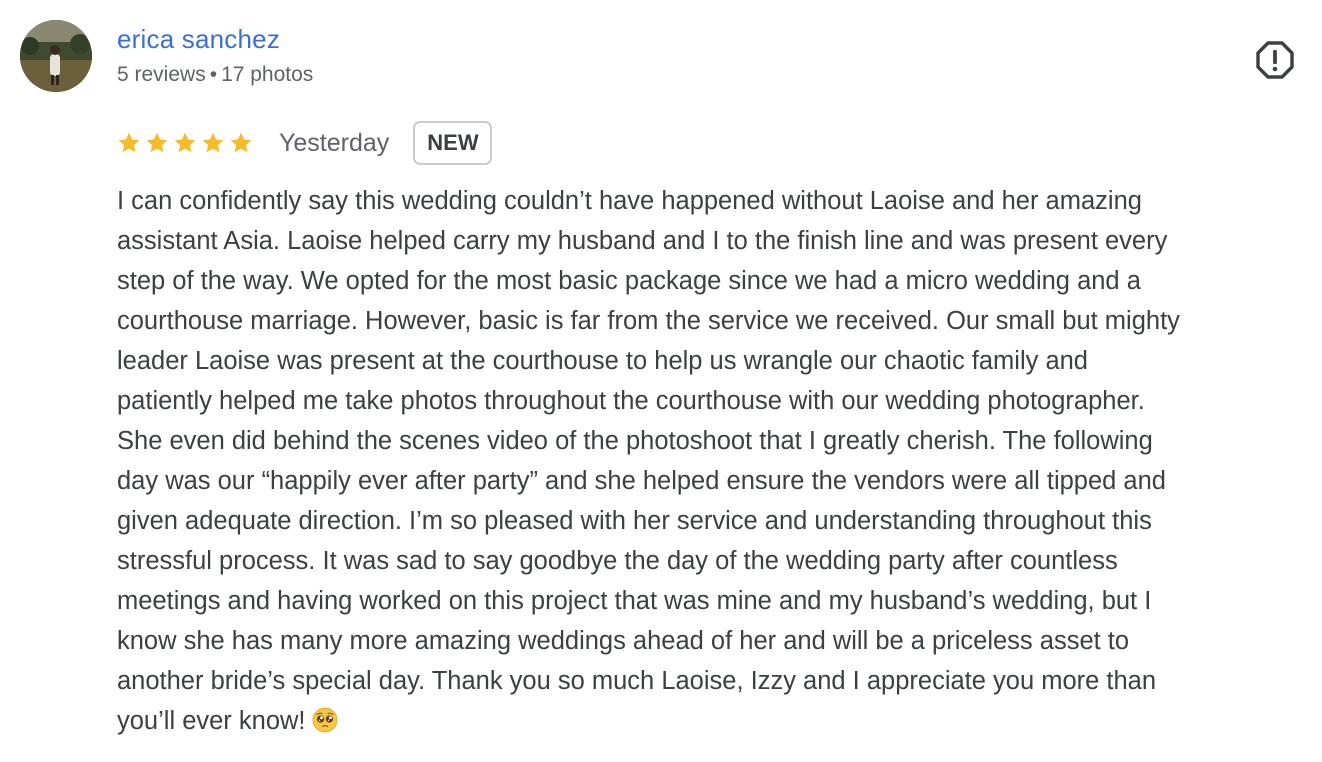 This screenshot has width=1322, height=762. Describe the element at coordinates (719, 721) in the screenshot. I see `review-text-line: you’ll ever know!` at that location.